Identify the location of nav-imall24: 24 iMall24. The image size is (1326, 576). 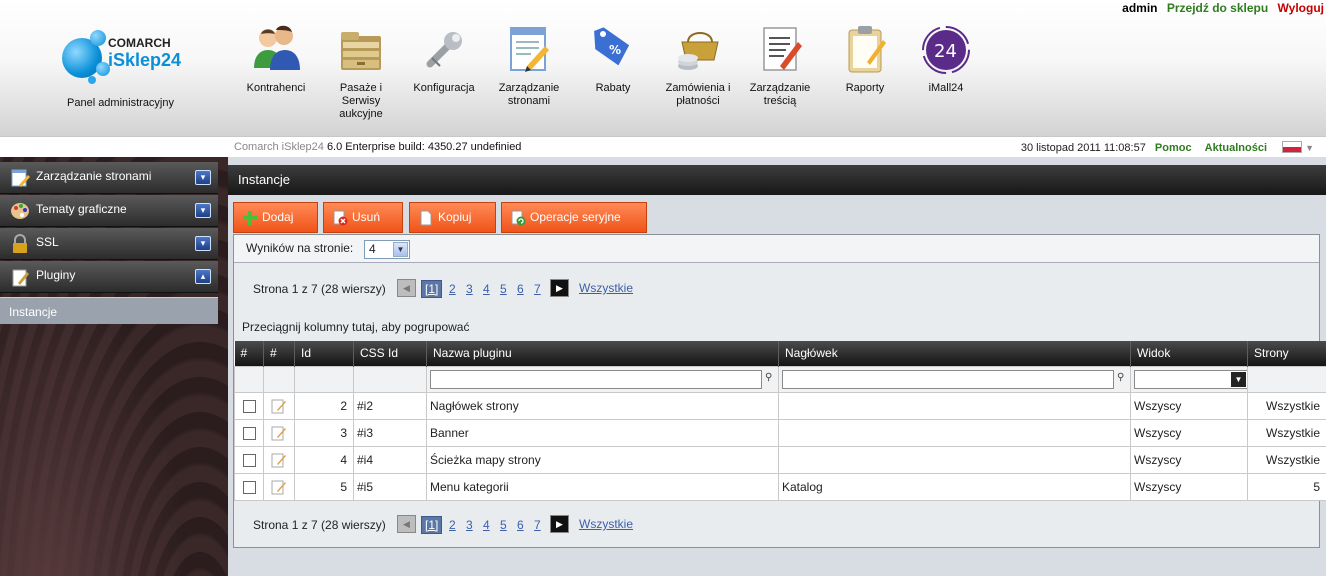
(946, 58).